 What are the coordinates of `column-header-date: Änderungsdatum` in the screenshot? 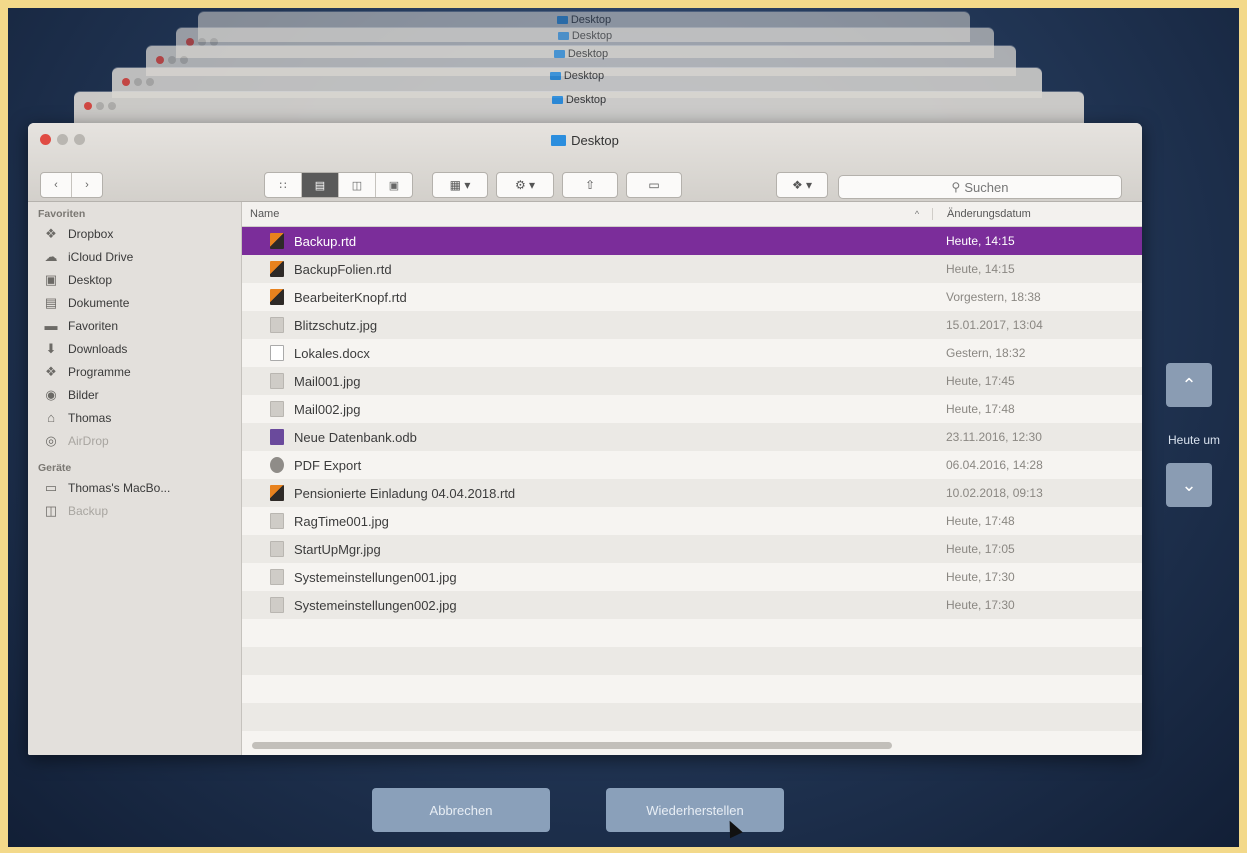 It's located at (1037, 214).